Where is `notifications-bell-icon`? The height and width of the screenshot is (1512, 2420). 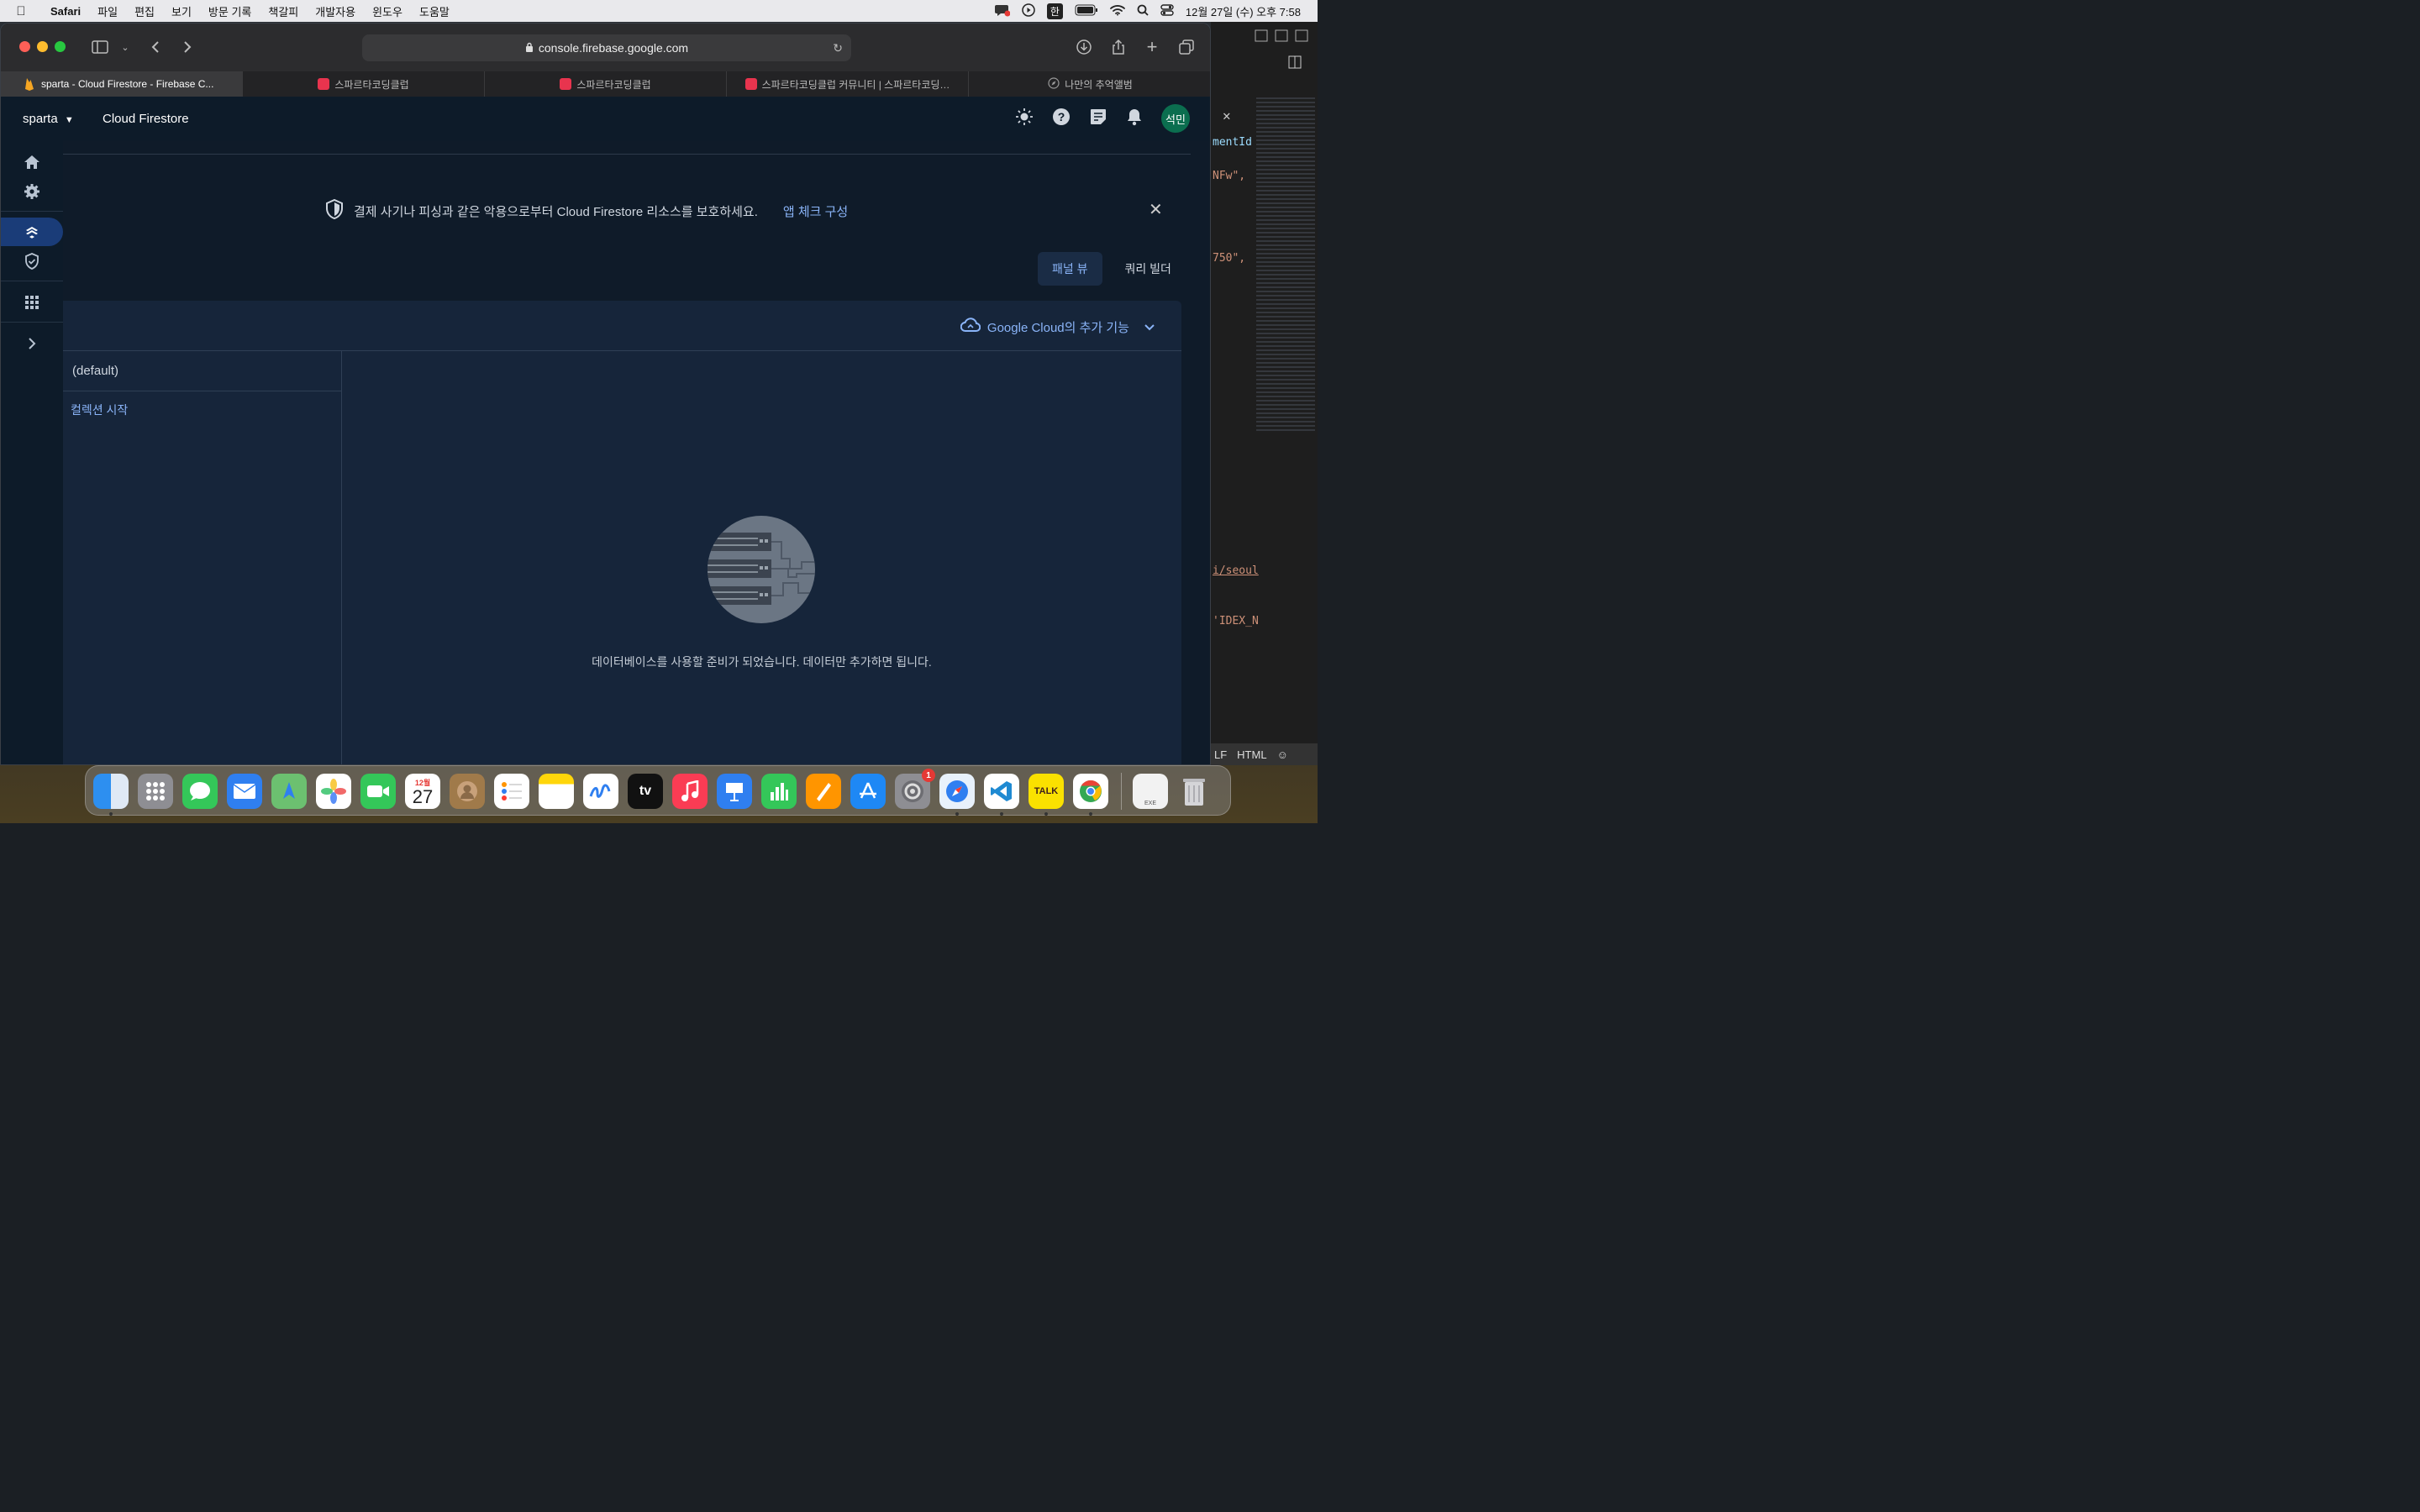
notifications-bell-icon is located at coordinates (1134, 119).